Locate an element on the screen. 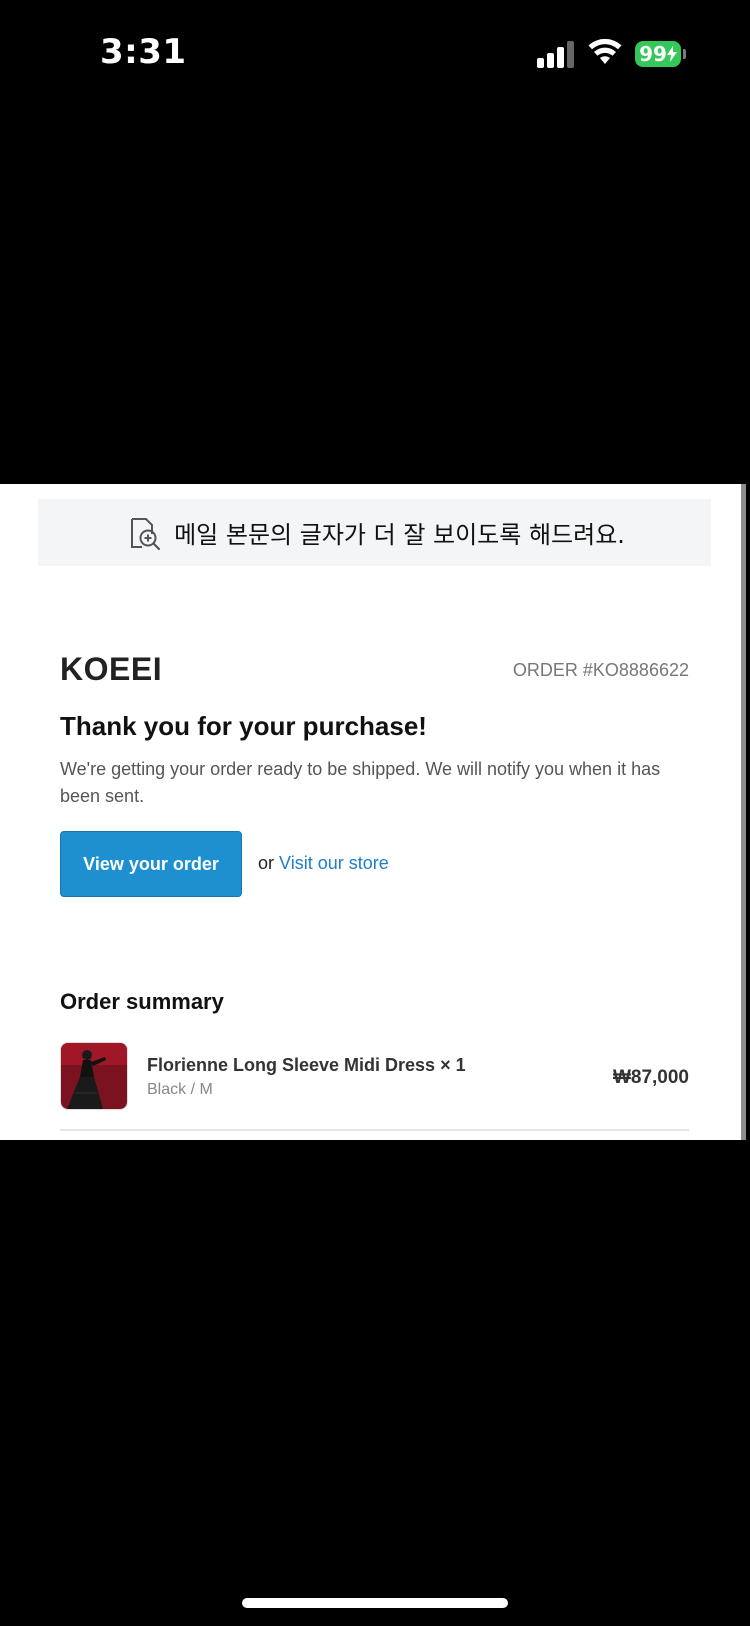 This screenshot has height=1626, width=750. product-thumbnail is located at coordinates (94, 1076).